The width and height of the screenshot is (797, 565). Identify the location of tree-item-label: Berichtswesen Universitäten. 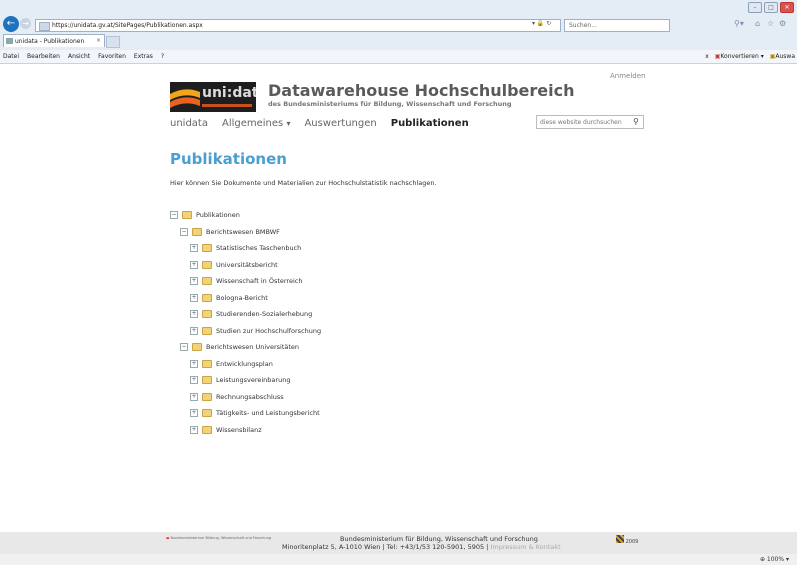
(252, 347).